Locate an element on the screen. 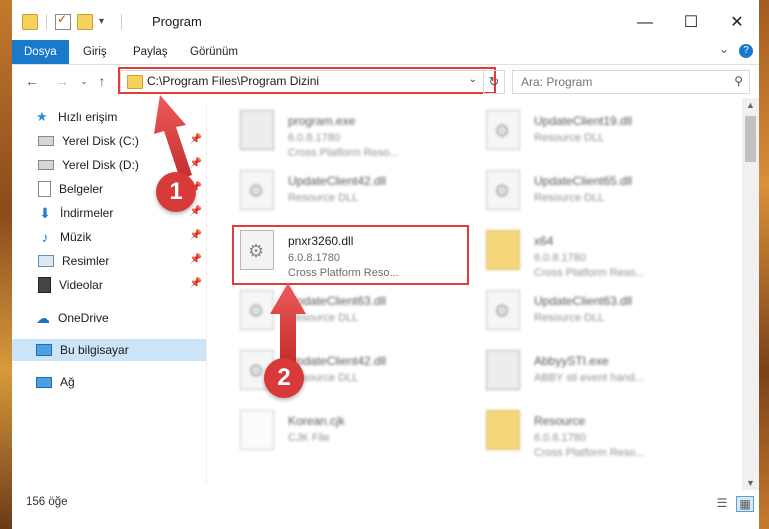  details-view-icon: ☰ is located at coordinates (722, 503).